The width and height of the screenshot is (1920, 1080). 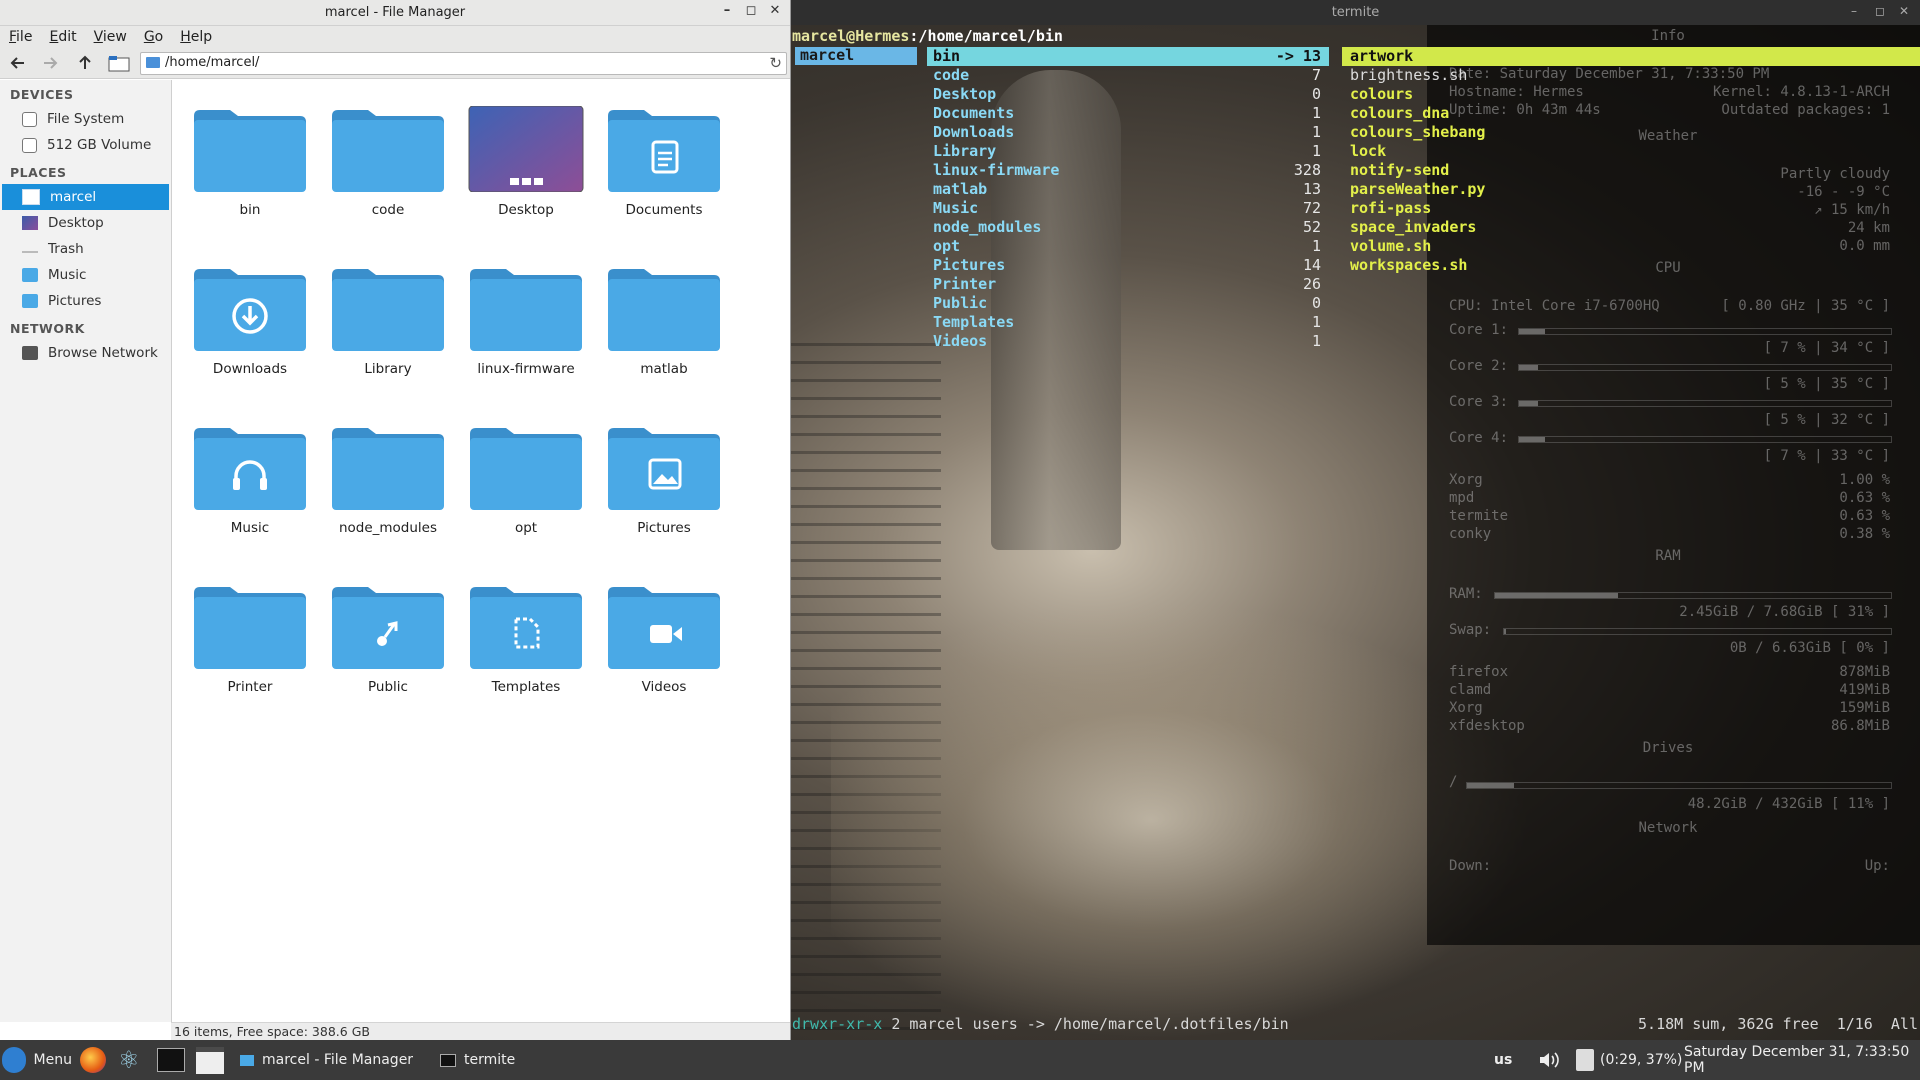 What do you see at coordinates (388, 177) in the screenshot?
I see `file-item: code` at bounding box center [388, 177].